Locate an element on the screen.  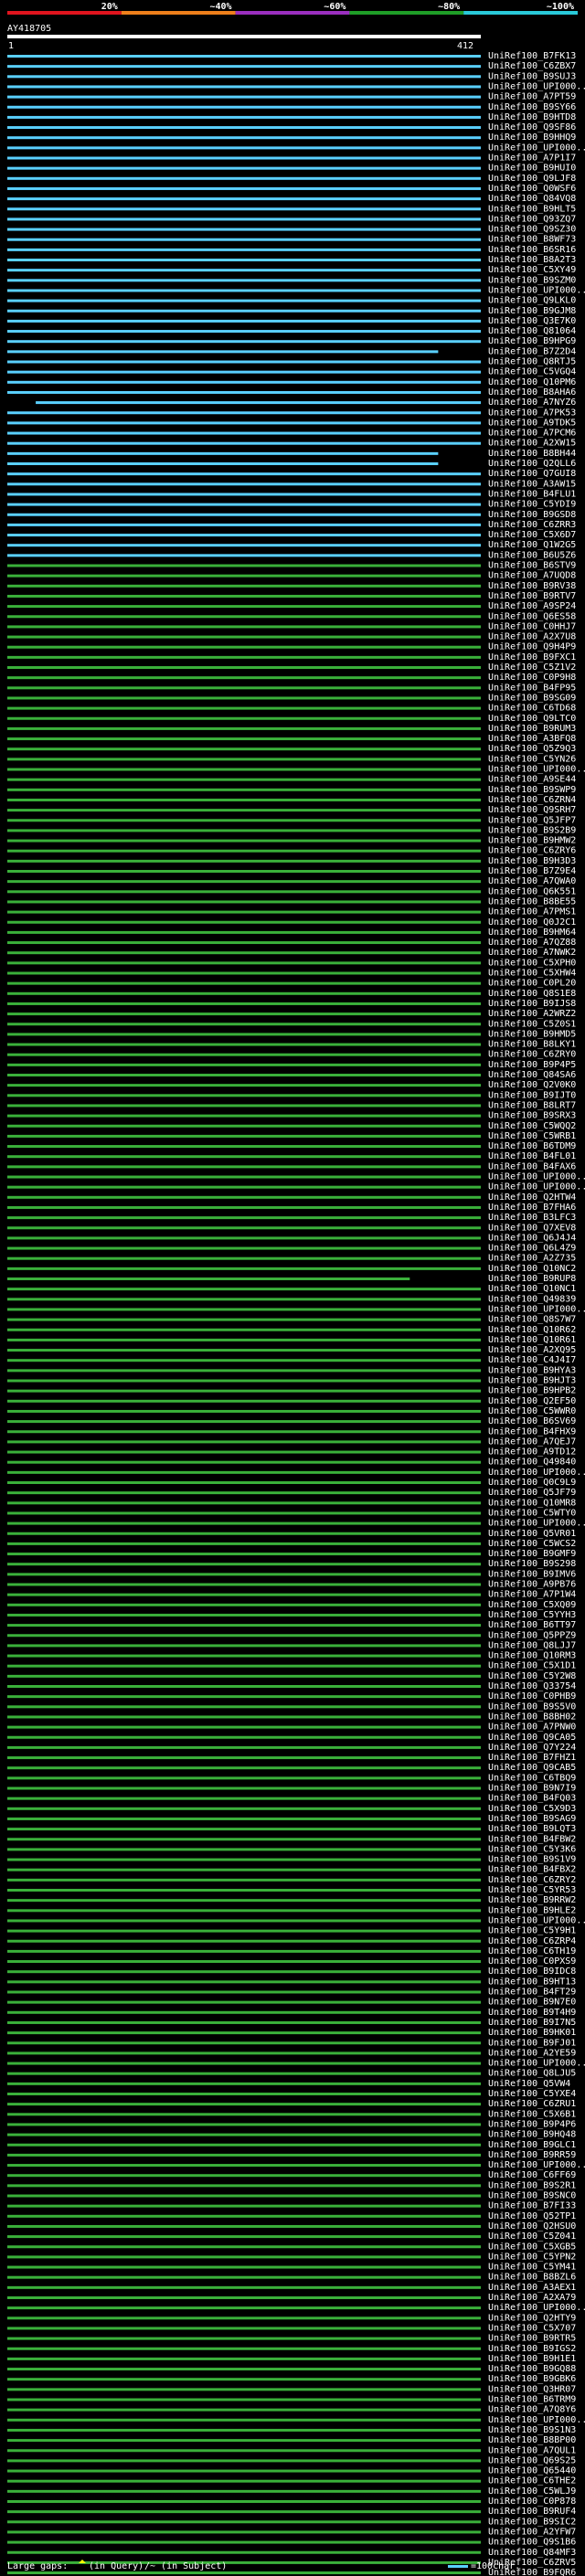
hit-label: UniRef100_Q9LTC0 is located at coordinates (532, 719).